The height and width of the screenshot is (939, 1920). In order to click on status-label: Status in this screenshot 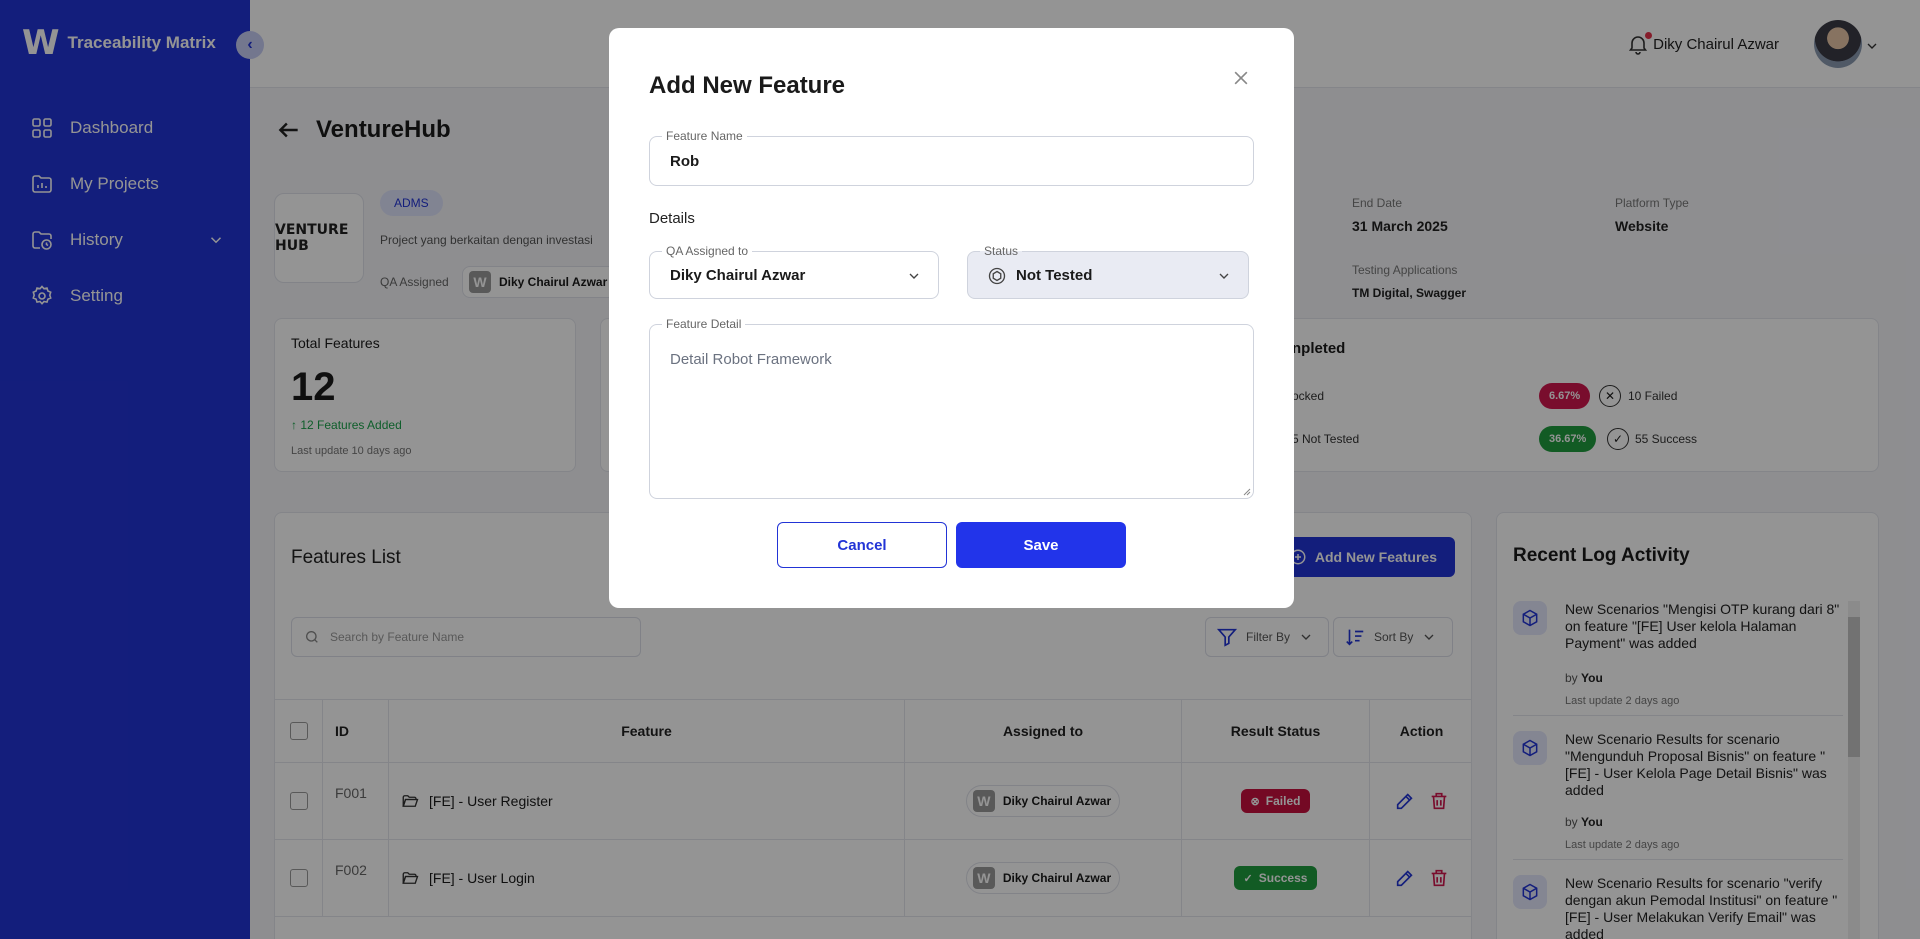, I will do `click(1001, 251)`.